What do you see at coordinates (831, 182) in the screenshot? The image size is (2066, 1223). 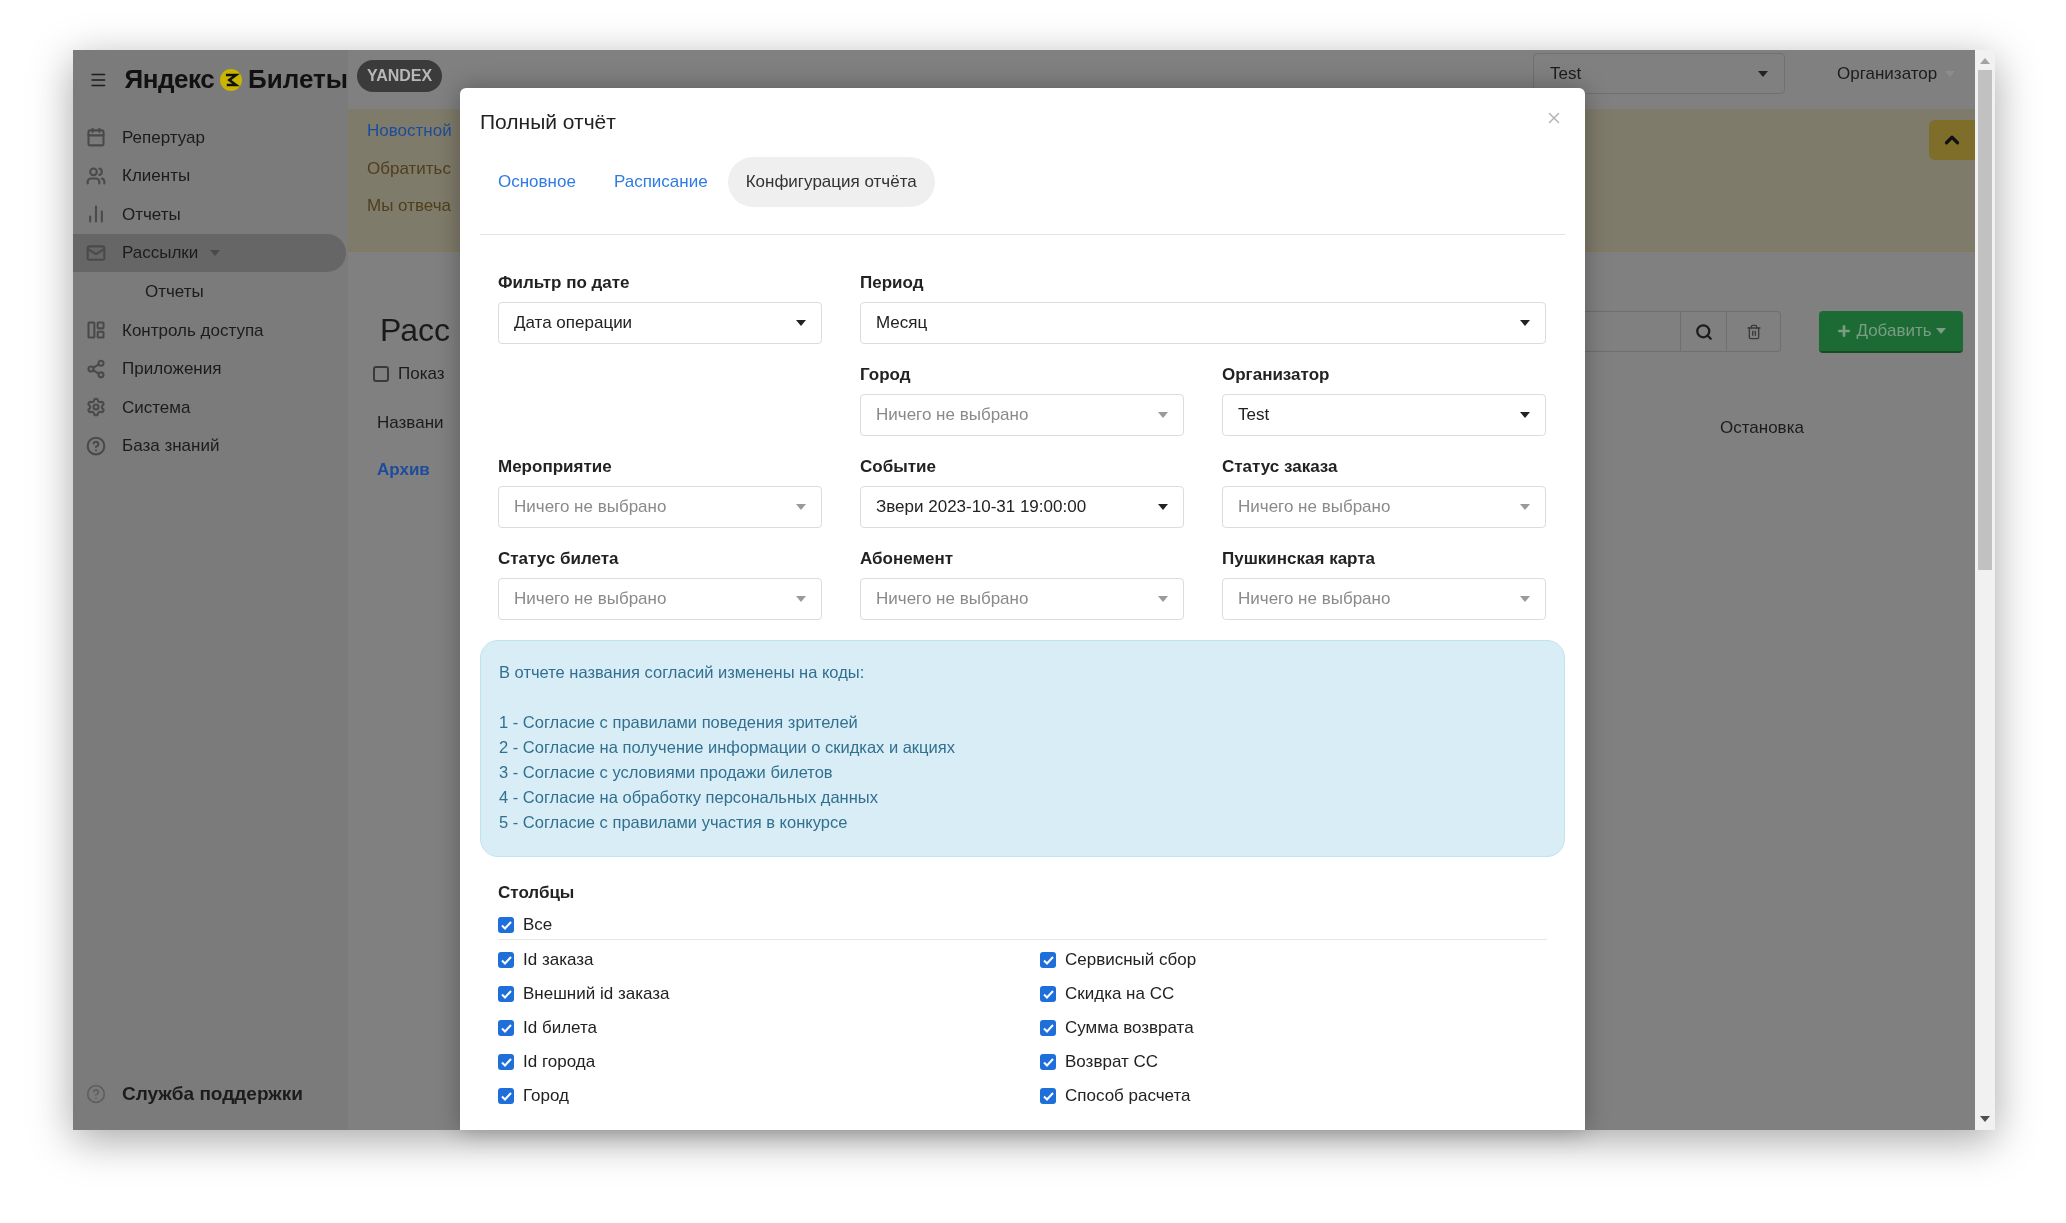 I see `tab: Конфигурация отчёта` at bounding box center [831, 182].